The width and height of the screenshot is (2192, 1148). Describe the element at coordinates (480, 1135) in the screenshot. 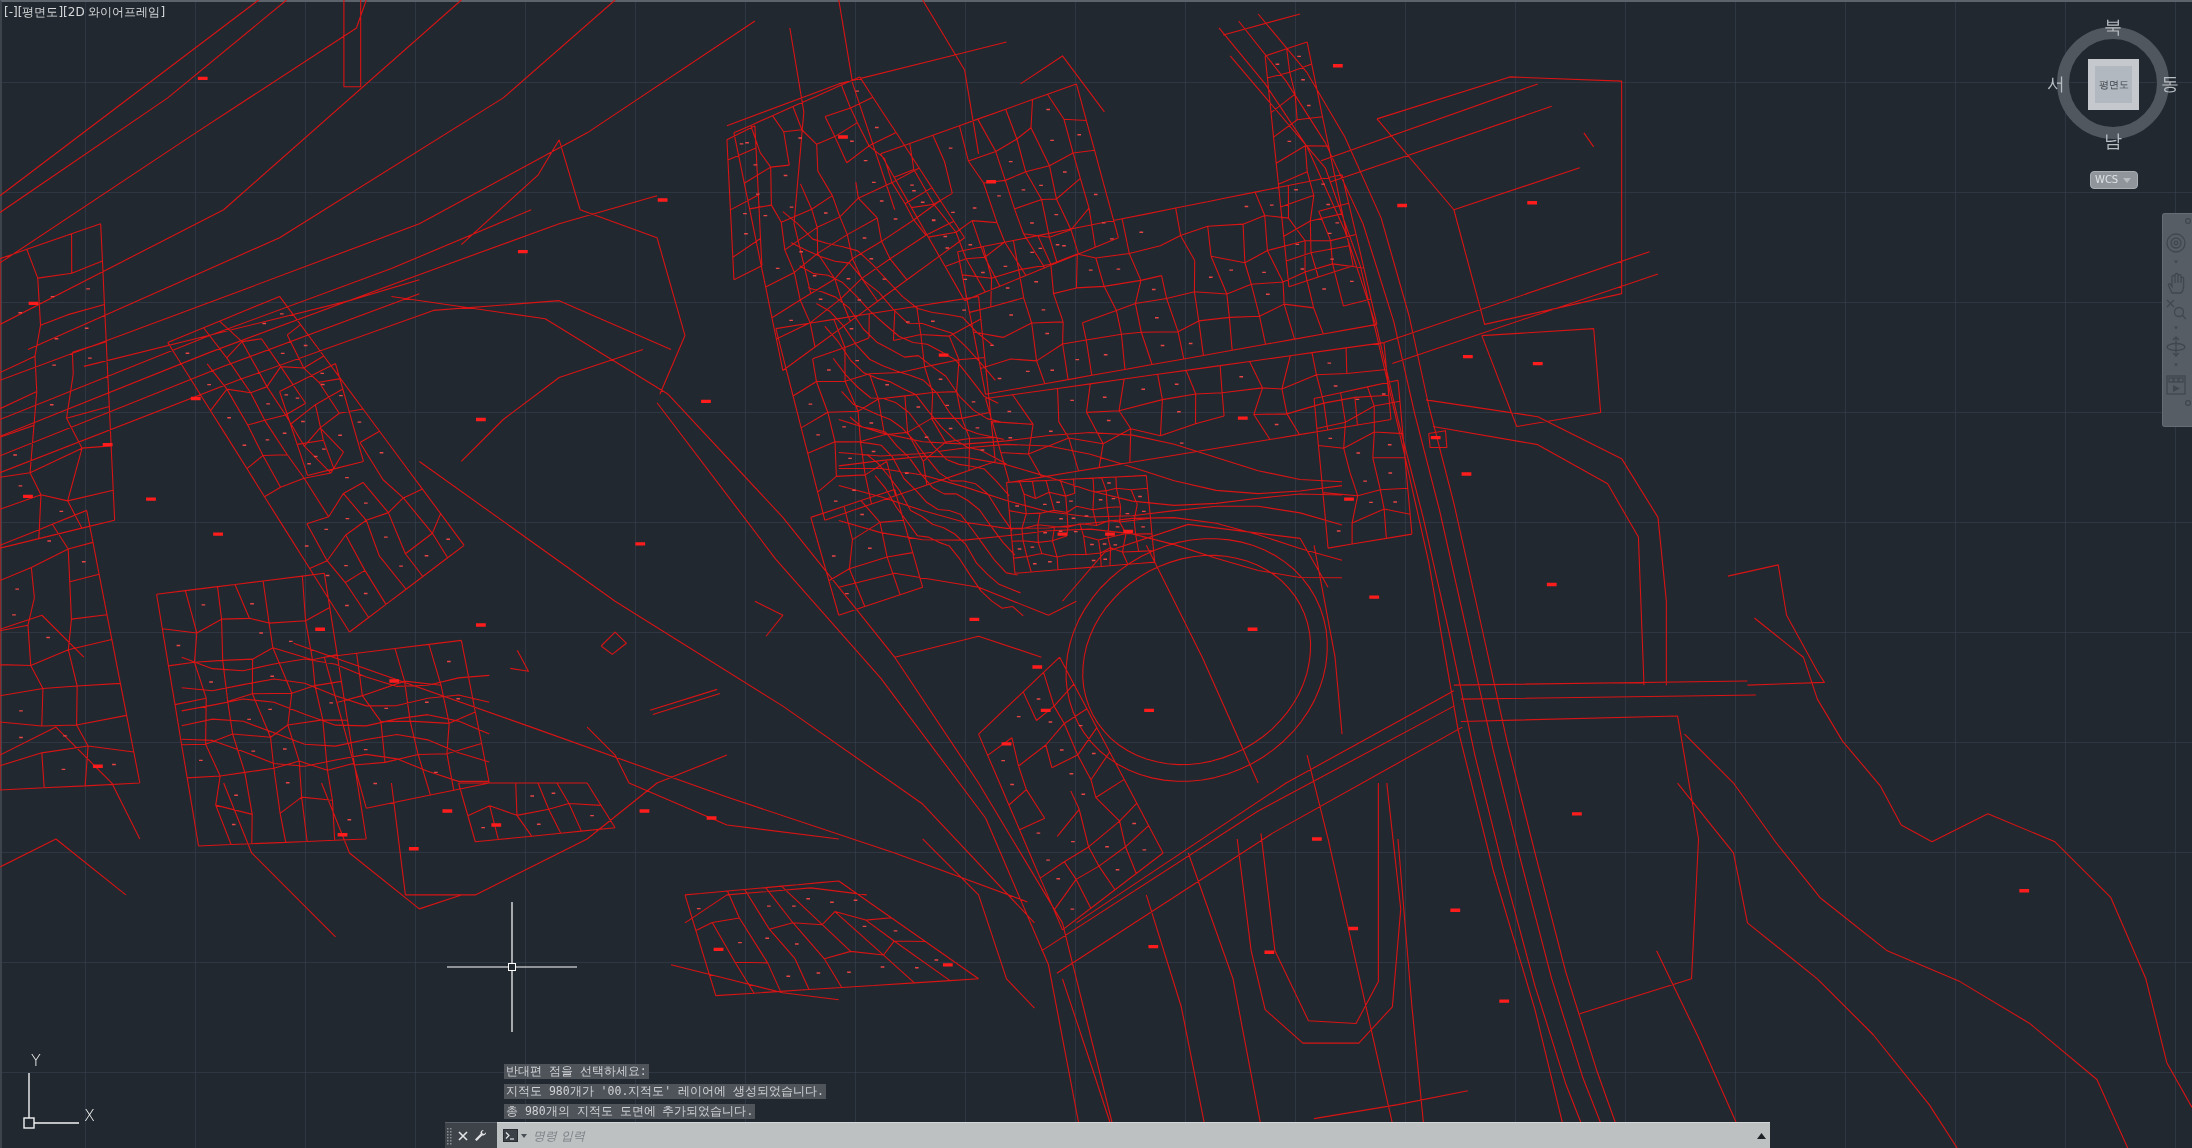

I see `wrench-icon` at that location.